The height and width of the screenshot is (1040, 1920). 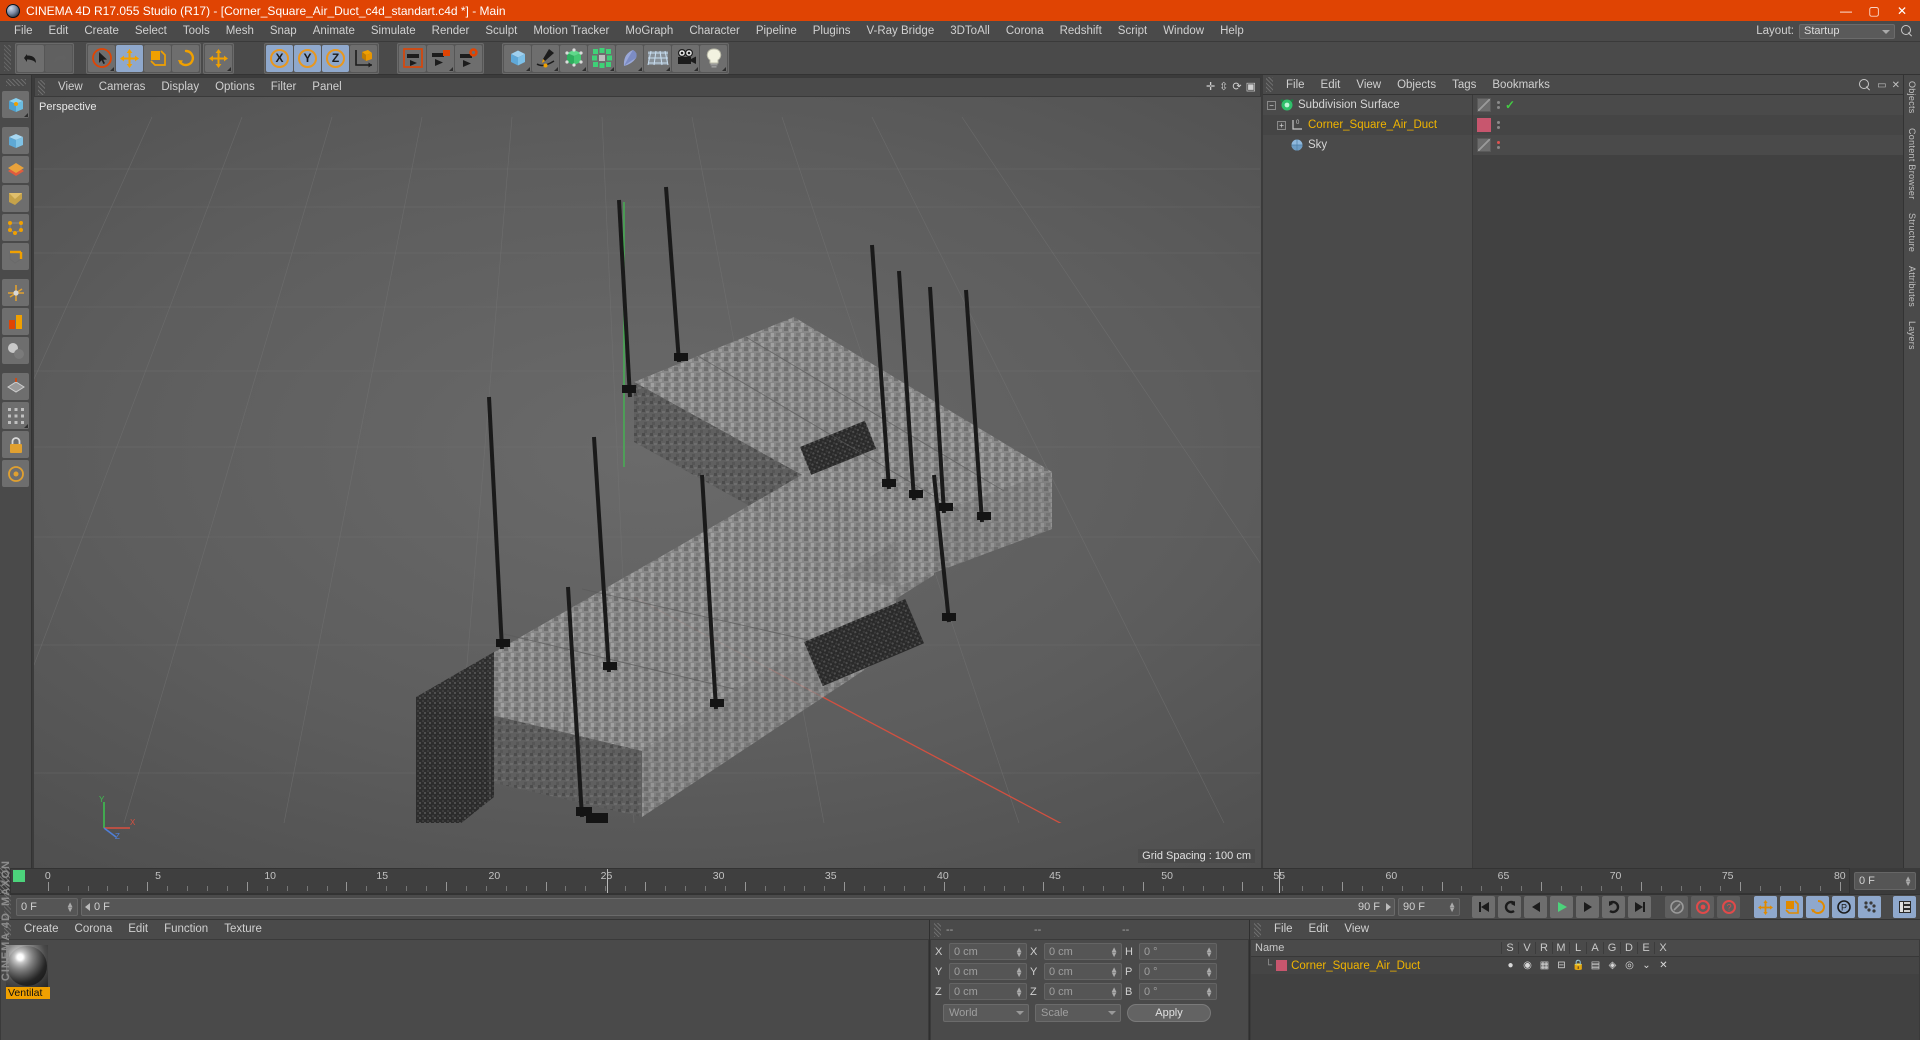 I want to click on enabled-check-icon: ✓, so click(x=1510, y=105).